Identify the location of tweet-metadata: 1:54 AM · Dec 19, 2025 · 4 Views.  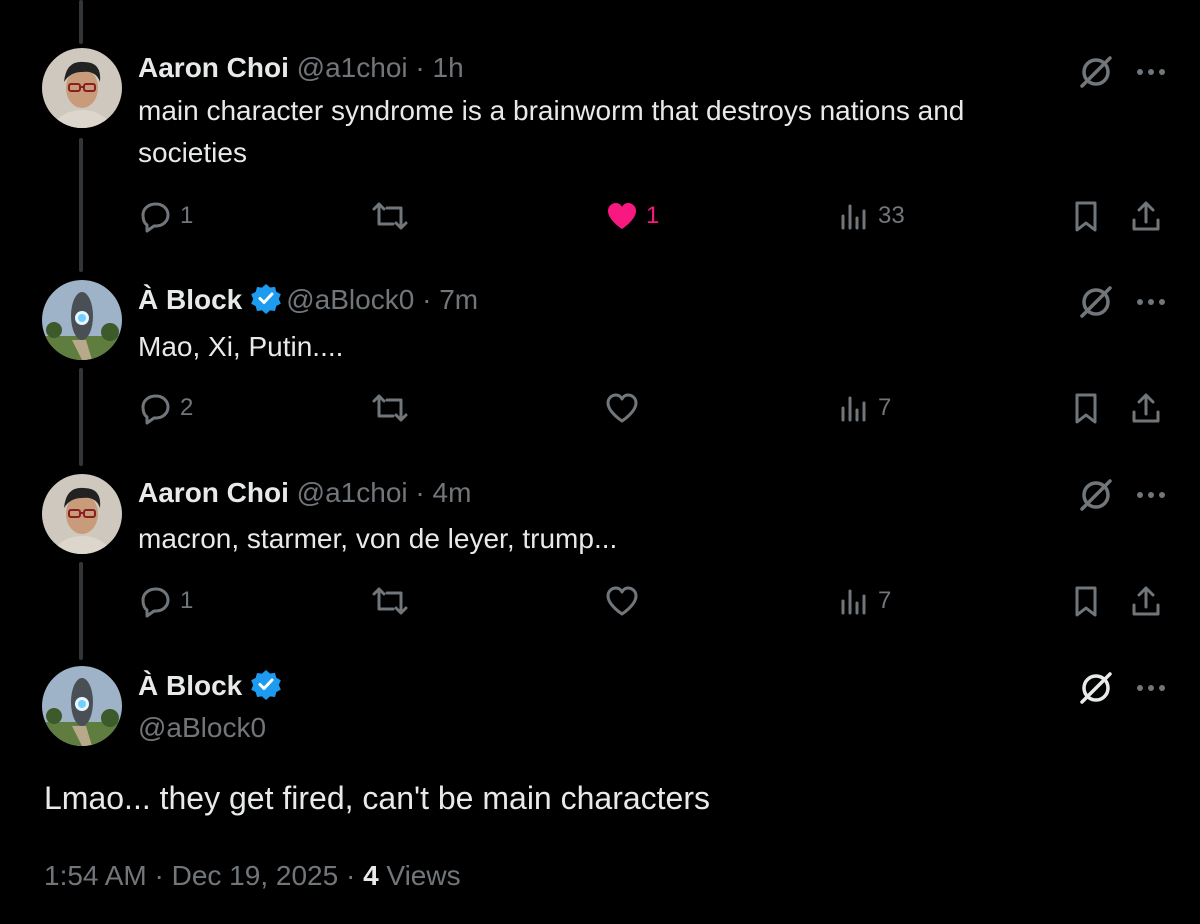
(252, 876).